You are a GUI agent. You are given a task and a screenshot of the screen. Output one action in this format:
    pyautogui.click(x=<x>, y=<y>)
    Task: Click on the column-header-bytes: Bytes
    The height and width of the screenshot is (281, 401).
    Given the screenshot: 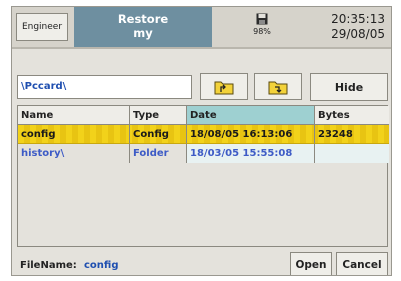 What is the action you would take?
    pyautogui.click(x=351, y=115)
    